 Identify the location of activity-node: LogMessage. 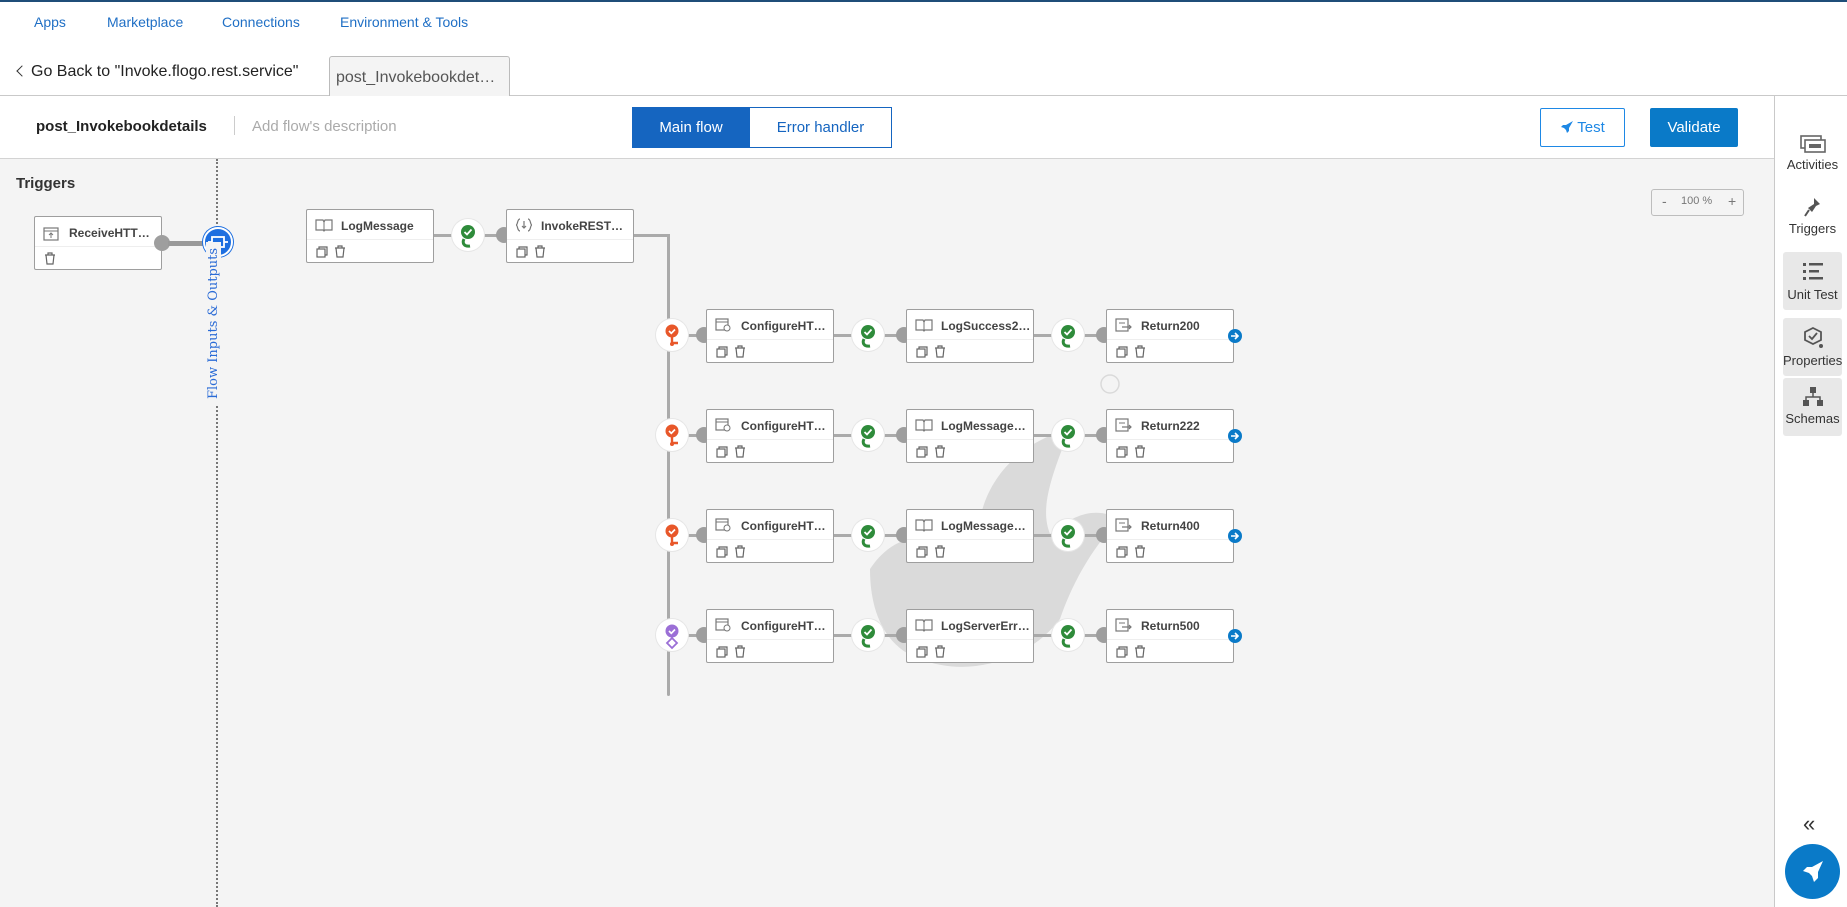
(370, 236).